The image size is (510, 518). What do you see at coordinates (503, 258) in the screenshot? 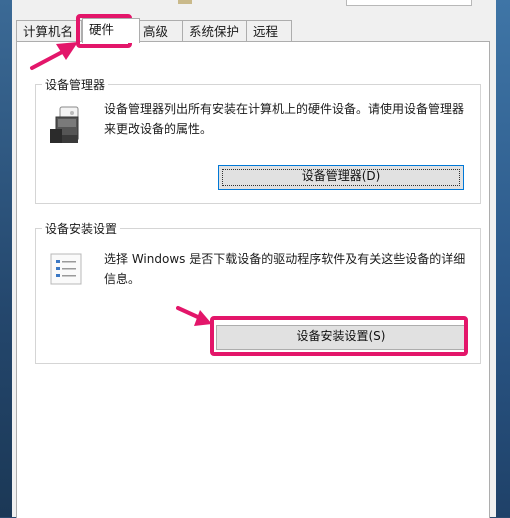
I see `desktop-background-right` at bounding box center [503, 258].